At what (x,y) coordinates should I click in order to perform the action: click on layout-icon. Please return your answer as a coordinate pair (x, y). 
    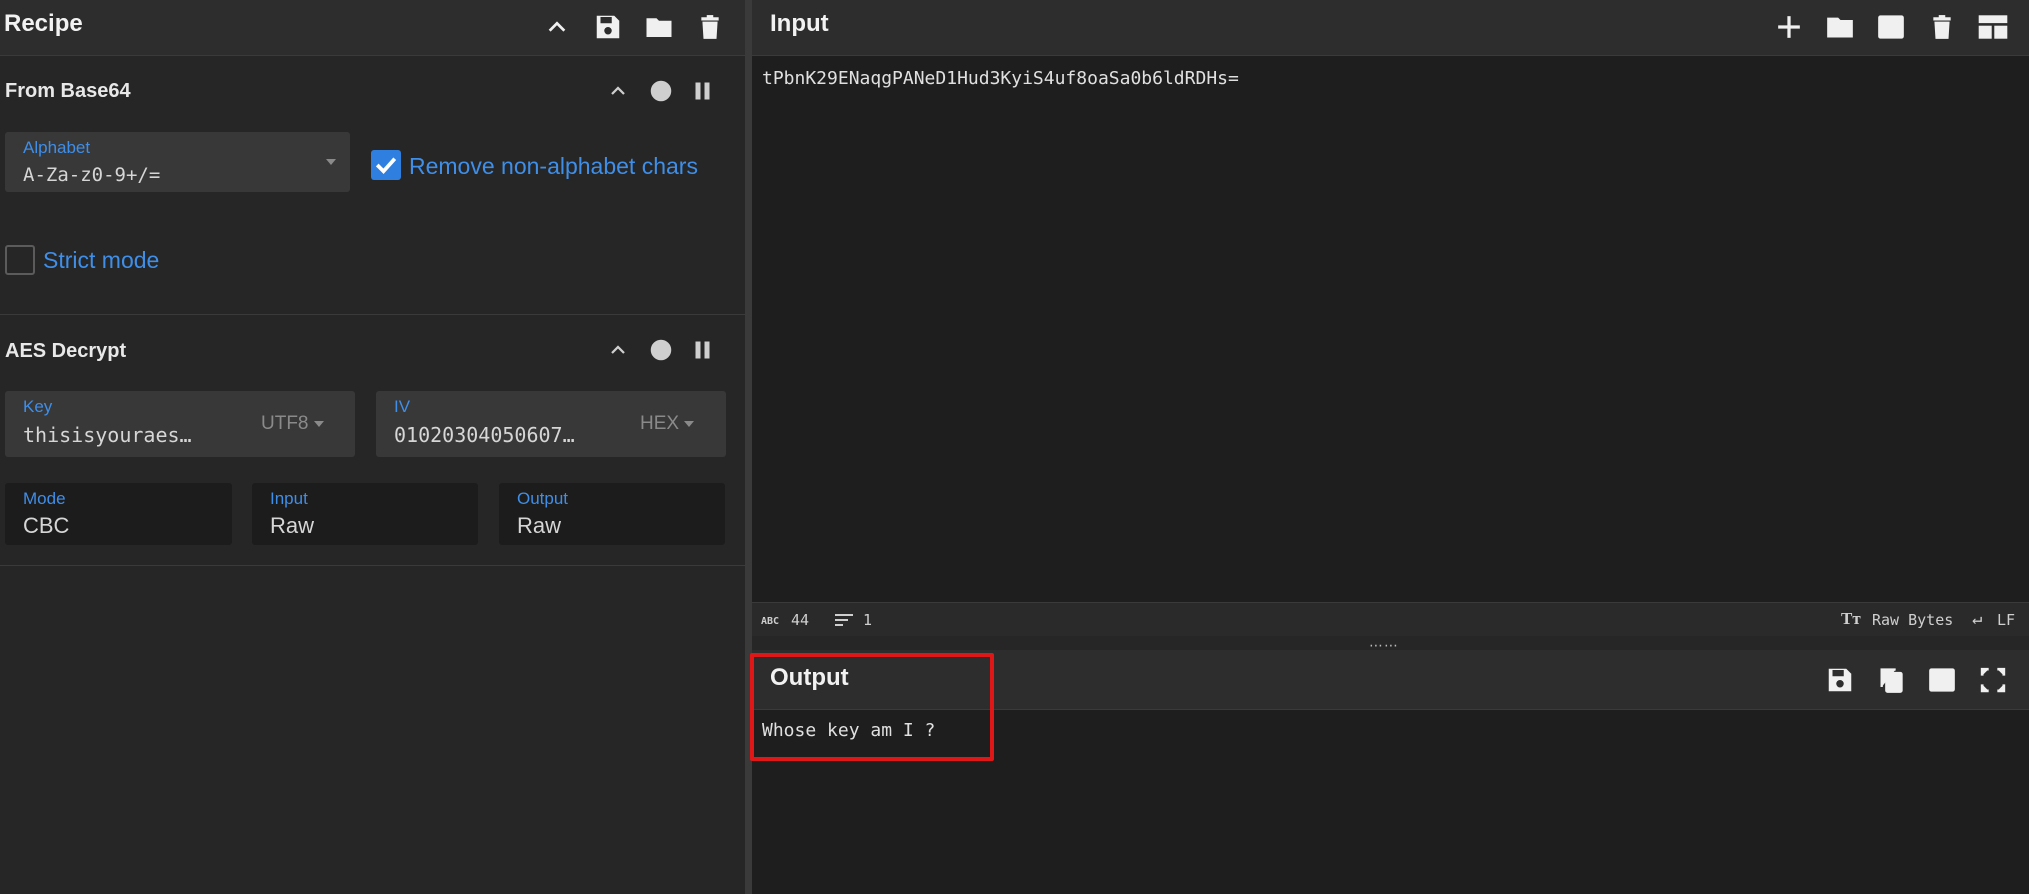
    Looking at the image, I should click on (1993, 27).